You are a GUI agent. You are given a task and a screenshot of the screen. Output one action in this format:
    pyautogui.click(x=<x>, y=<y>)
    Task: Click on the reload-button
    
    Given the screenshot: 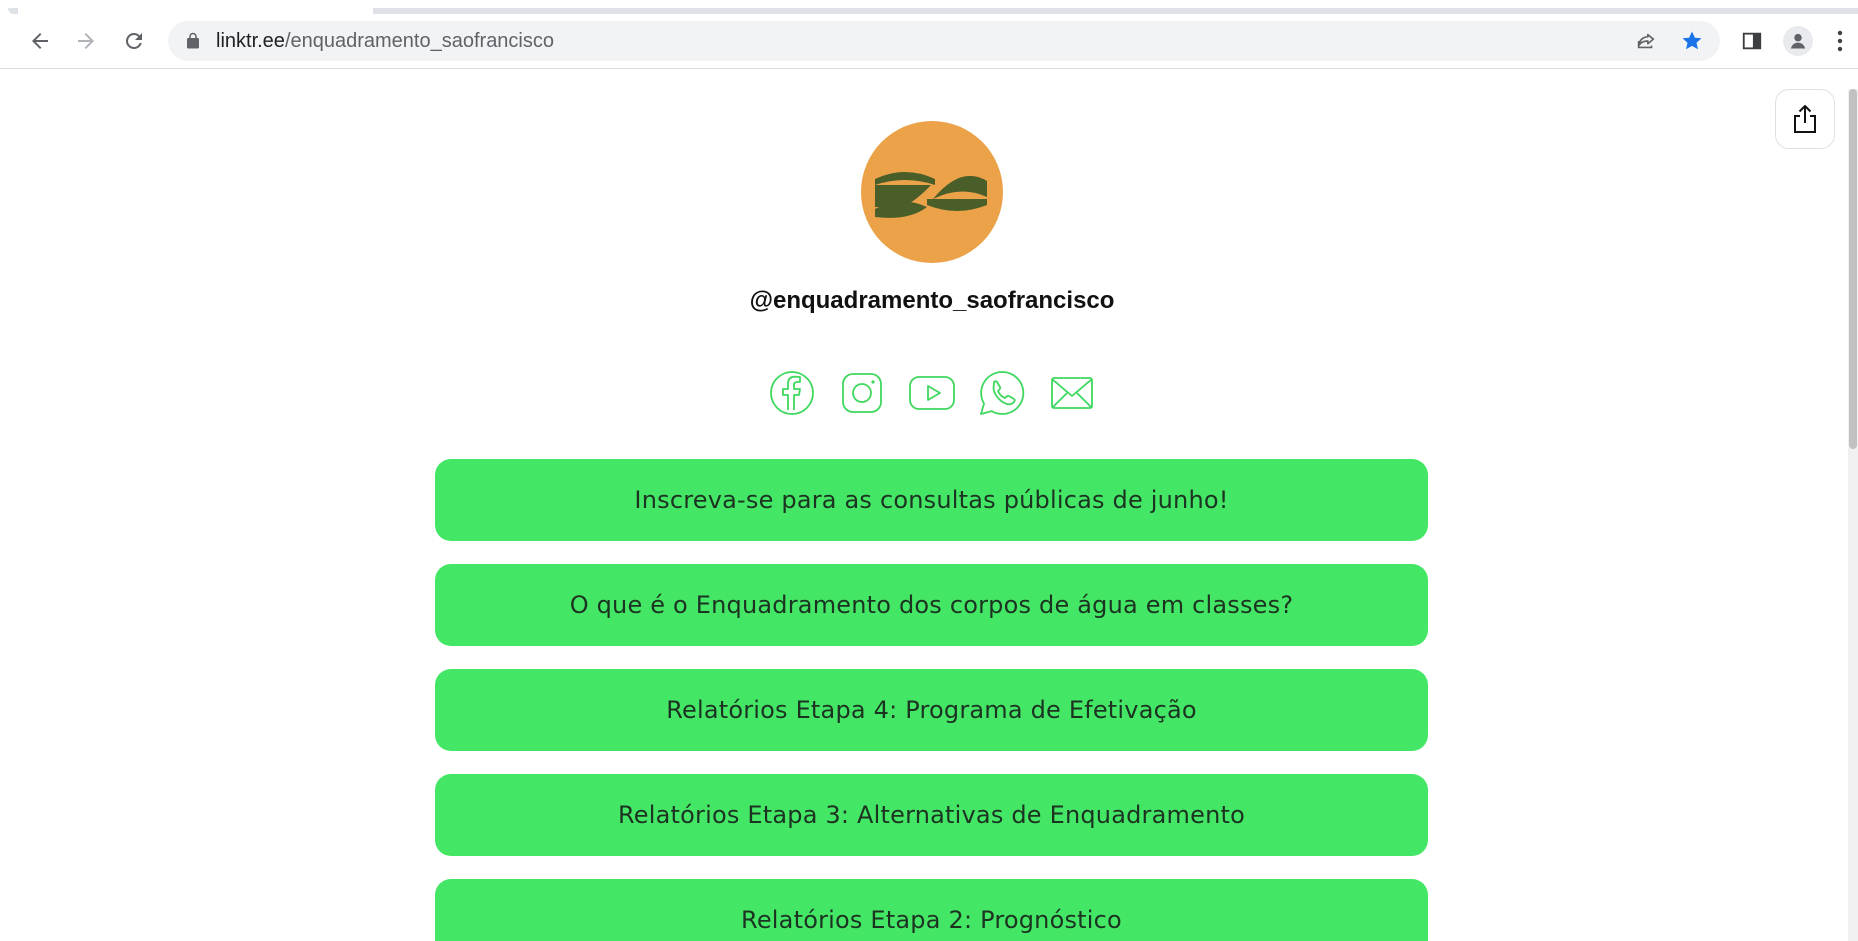 What is the action you would take?
    pyautogui.click(x=134, y=41)
    